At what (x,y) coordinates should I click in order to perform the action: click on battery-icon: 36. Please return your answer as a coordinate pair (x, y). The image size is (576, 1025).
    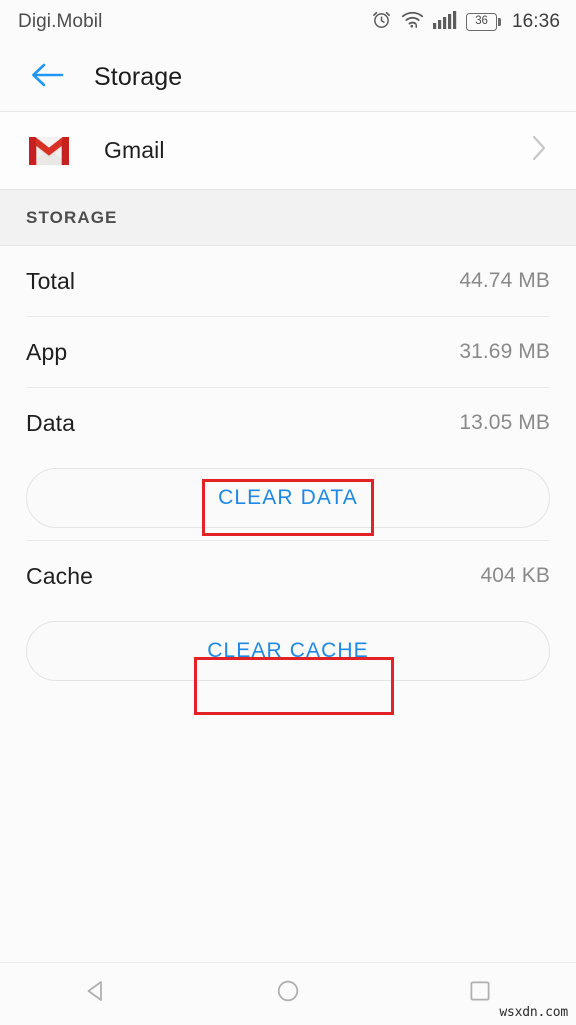
    Looking at the image, I should click on (483, 22).